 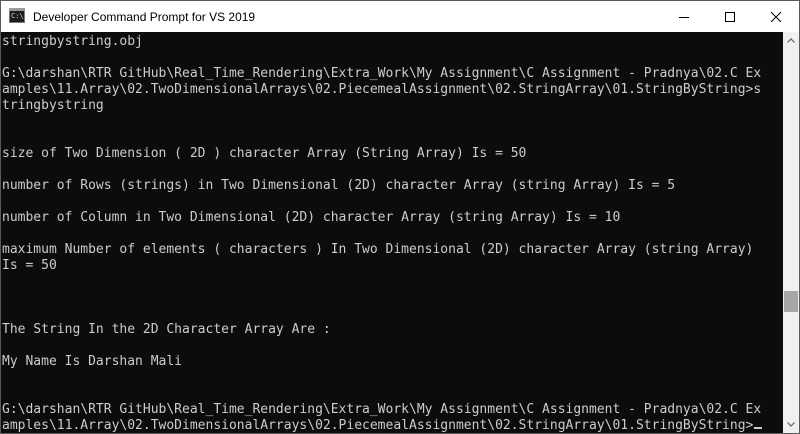 I want to click on maximize-icon, so click(x=730, y=16).